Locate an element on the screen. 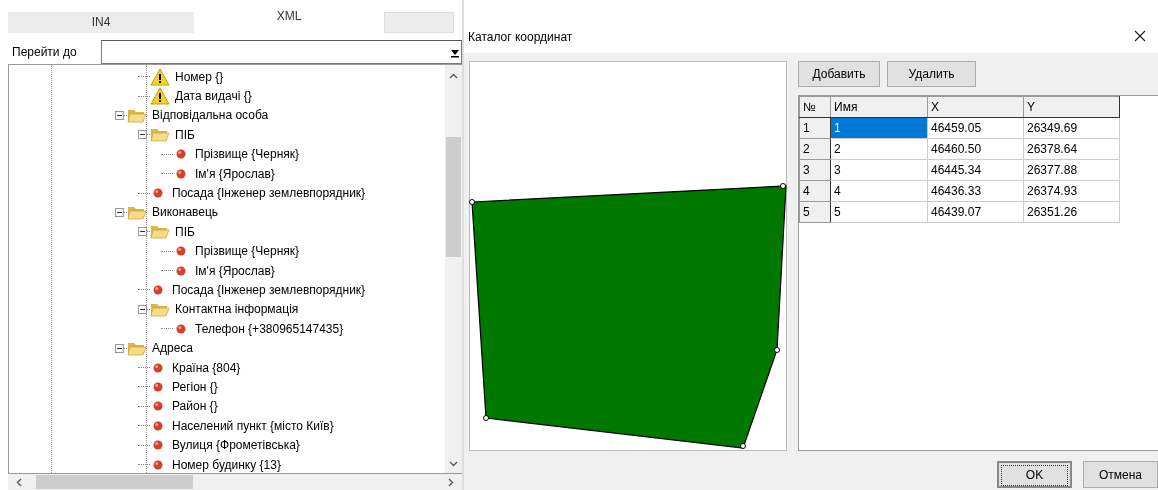 The image size is (1158, 490). row-number: 3 is located at coordinates (815, 170).